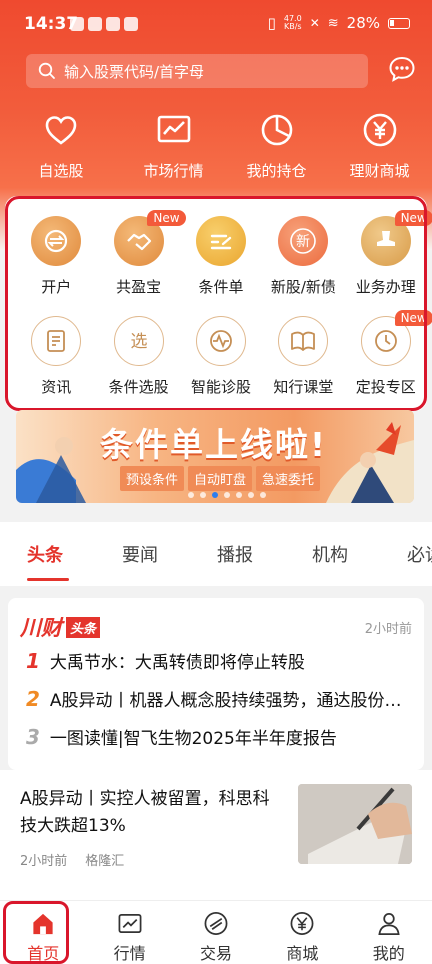 The height and width of the screenshot is (964, 432). Describe the element at coordinates (134, 71) in the screenshot. I see `search-placeholder: 输入股票代码/首字母` at that location.